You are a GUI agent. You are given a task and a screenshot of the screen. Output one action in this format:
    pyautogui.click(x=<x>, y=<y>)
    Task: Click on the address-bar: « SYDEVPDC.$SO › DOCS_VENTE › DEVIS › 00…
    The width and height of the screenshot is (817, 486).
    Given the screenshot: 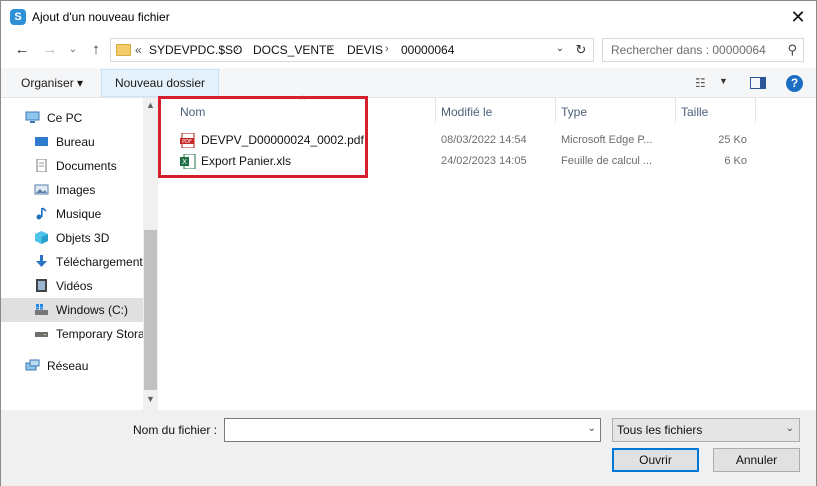 What is the action you would take?
    pyautogui.click(x=352, y=50)
    